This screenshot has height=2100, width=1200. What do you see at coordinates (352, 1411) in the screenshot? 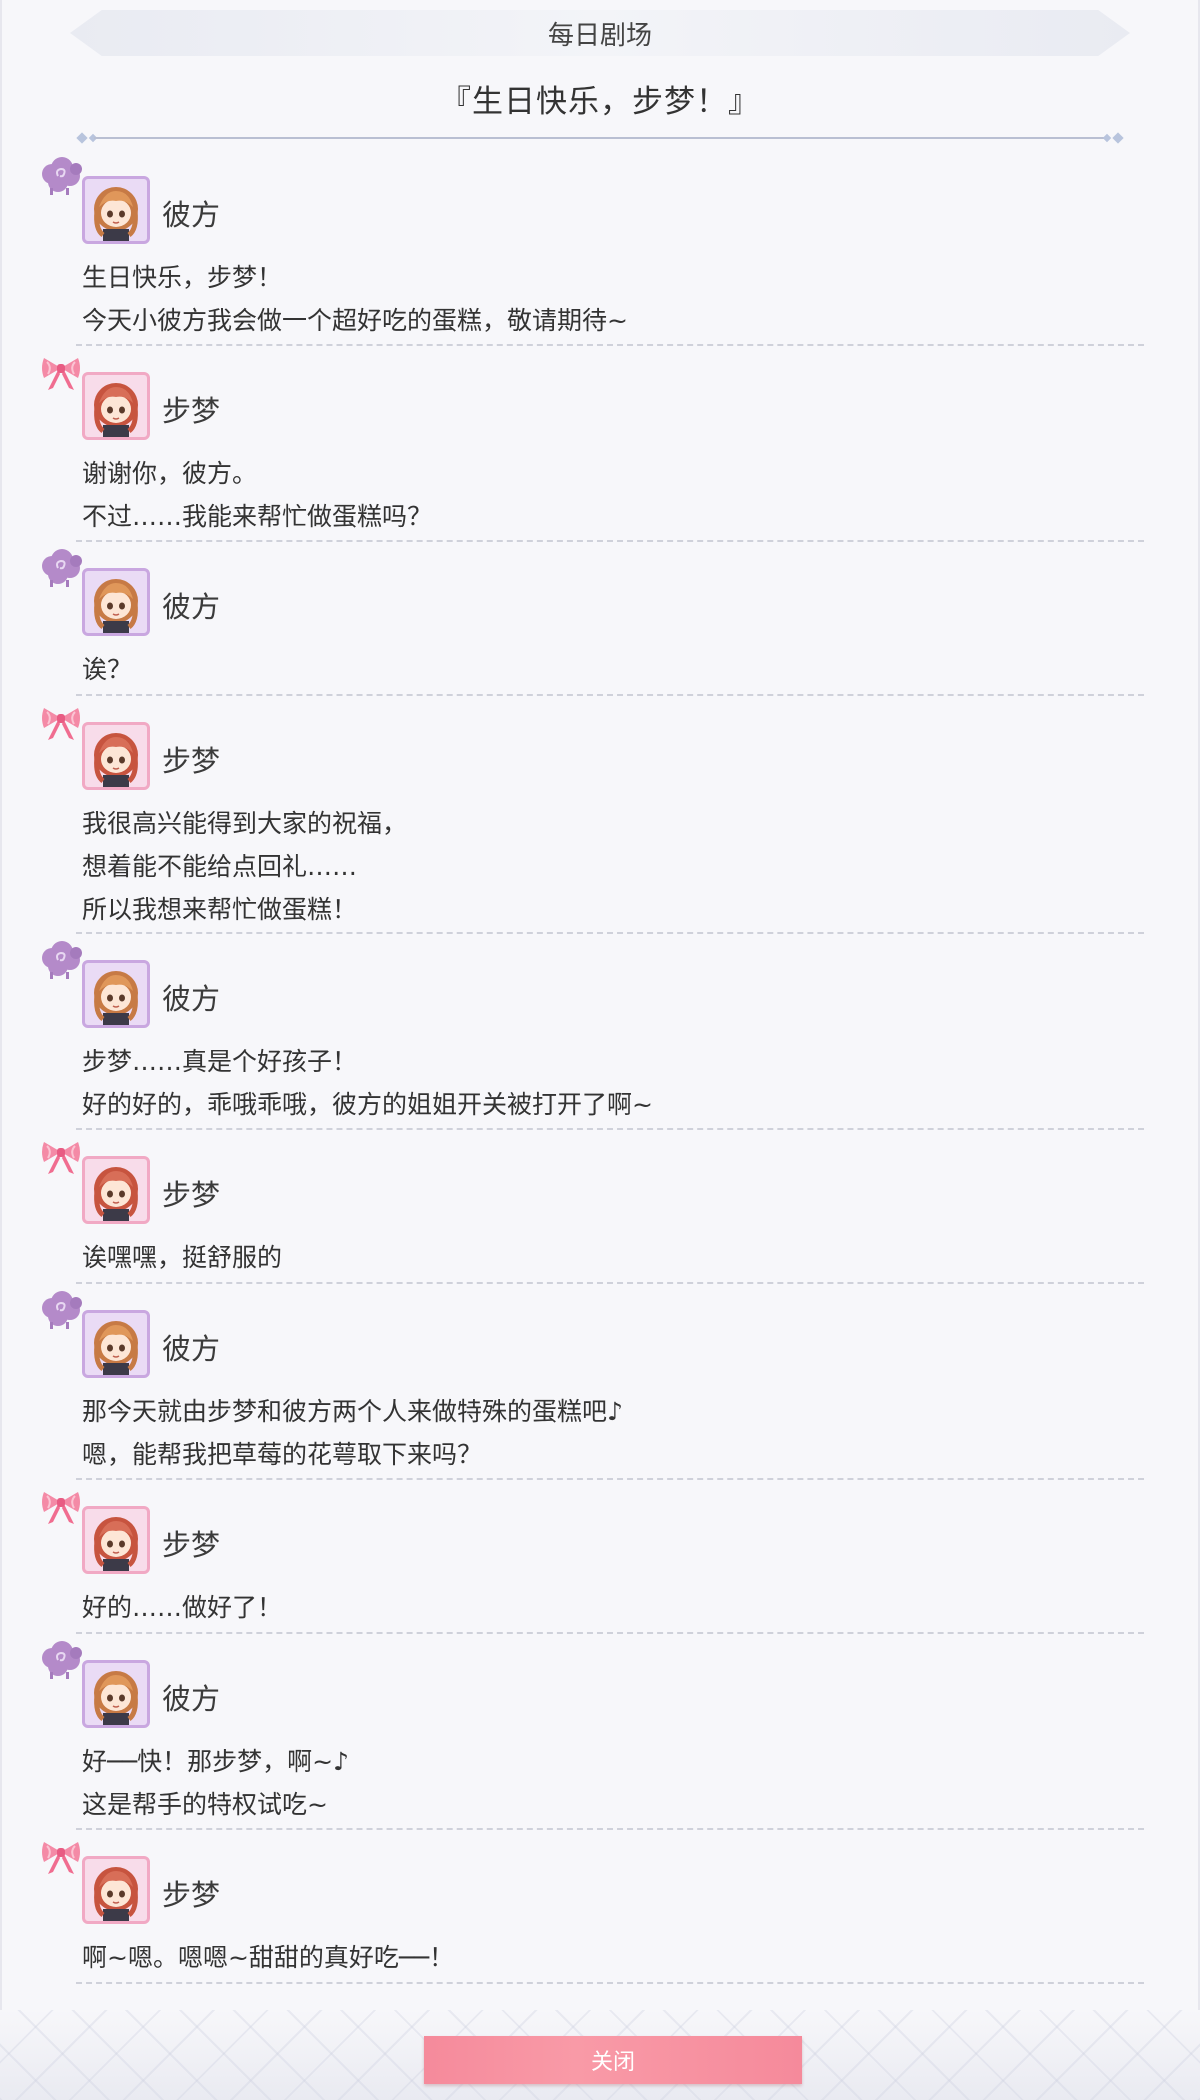
I see `dialog-line: 那今天就由步梦和彼方两个人来做特殊的蛋糕吧♪` at bounding box center [352, 1411].